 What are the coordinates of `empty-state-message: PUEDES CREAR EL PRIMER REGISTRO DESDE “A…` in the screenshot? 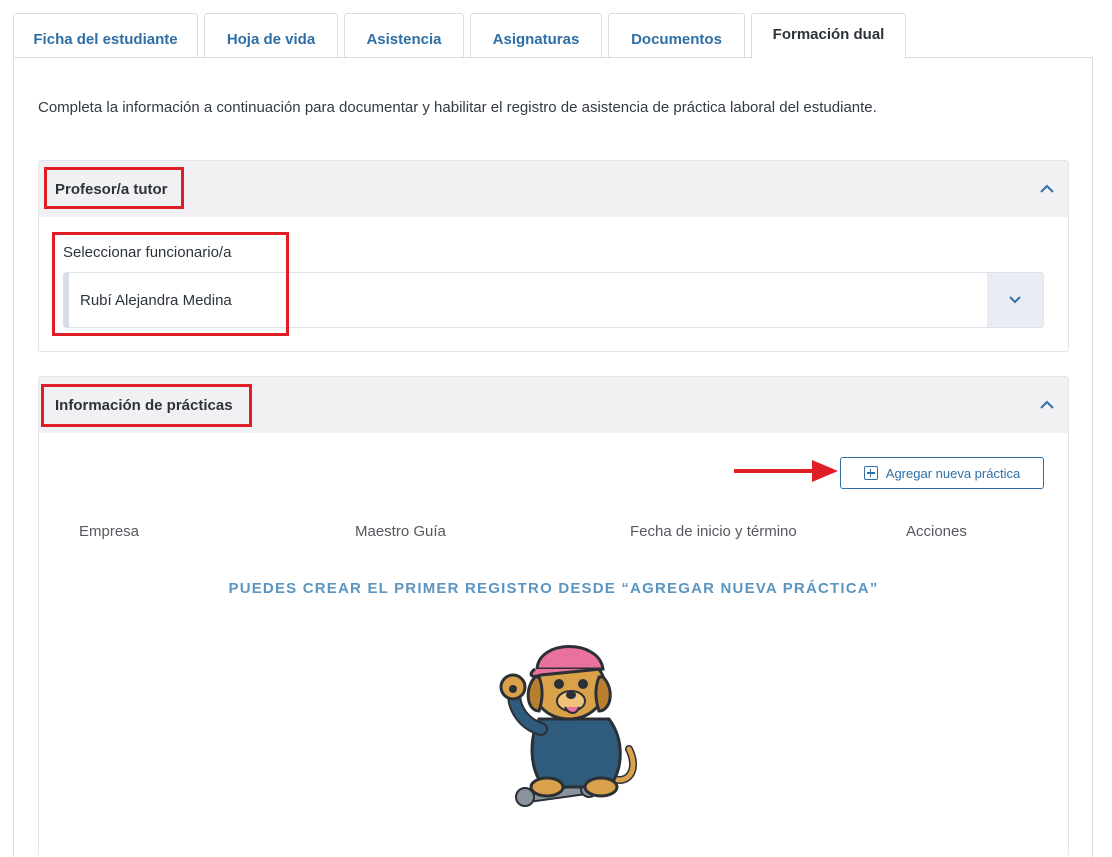 It's located at (553, 588).